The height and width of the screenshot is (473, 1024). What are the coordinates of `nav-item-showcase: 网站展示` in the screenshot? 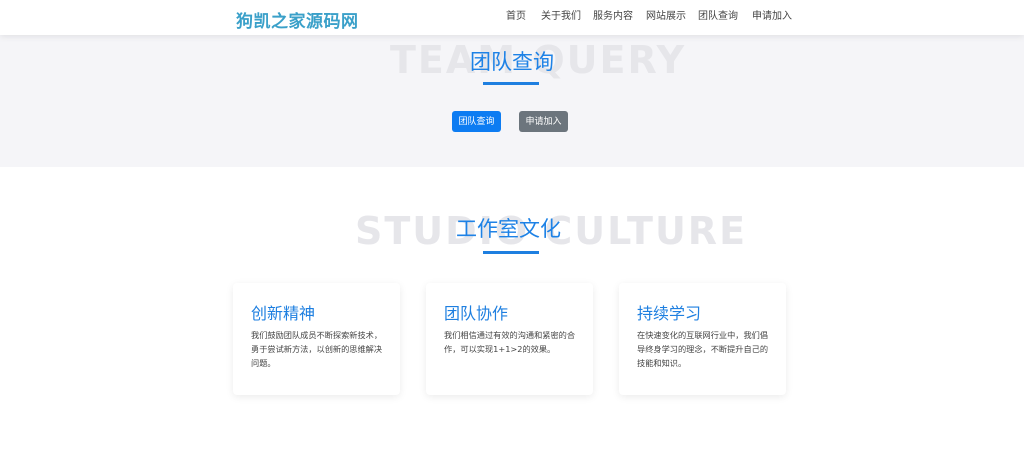 It's located at (666, 14).